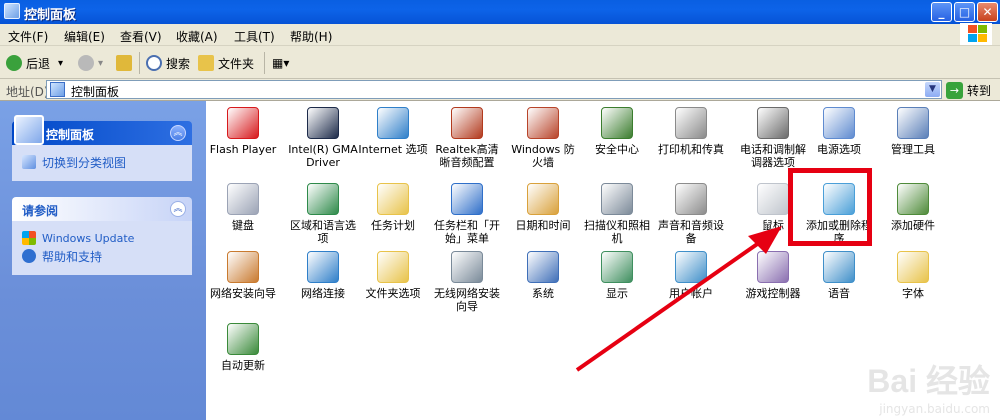 Image resolution: width=1000 pixels, height=420 pixels. What do you see at coordinates (934, 409) in the screenshot?
I see `watermark-url: jingyan.baidu.com` at bounding box center [934, 409].